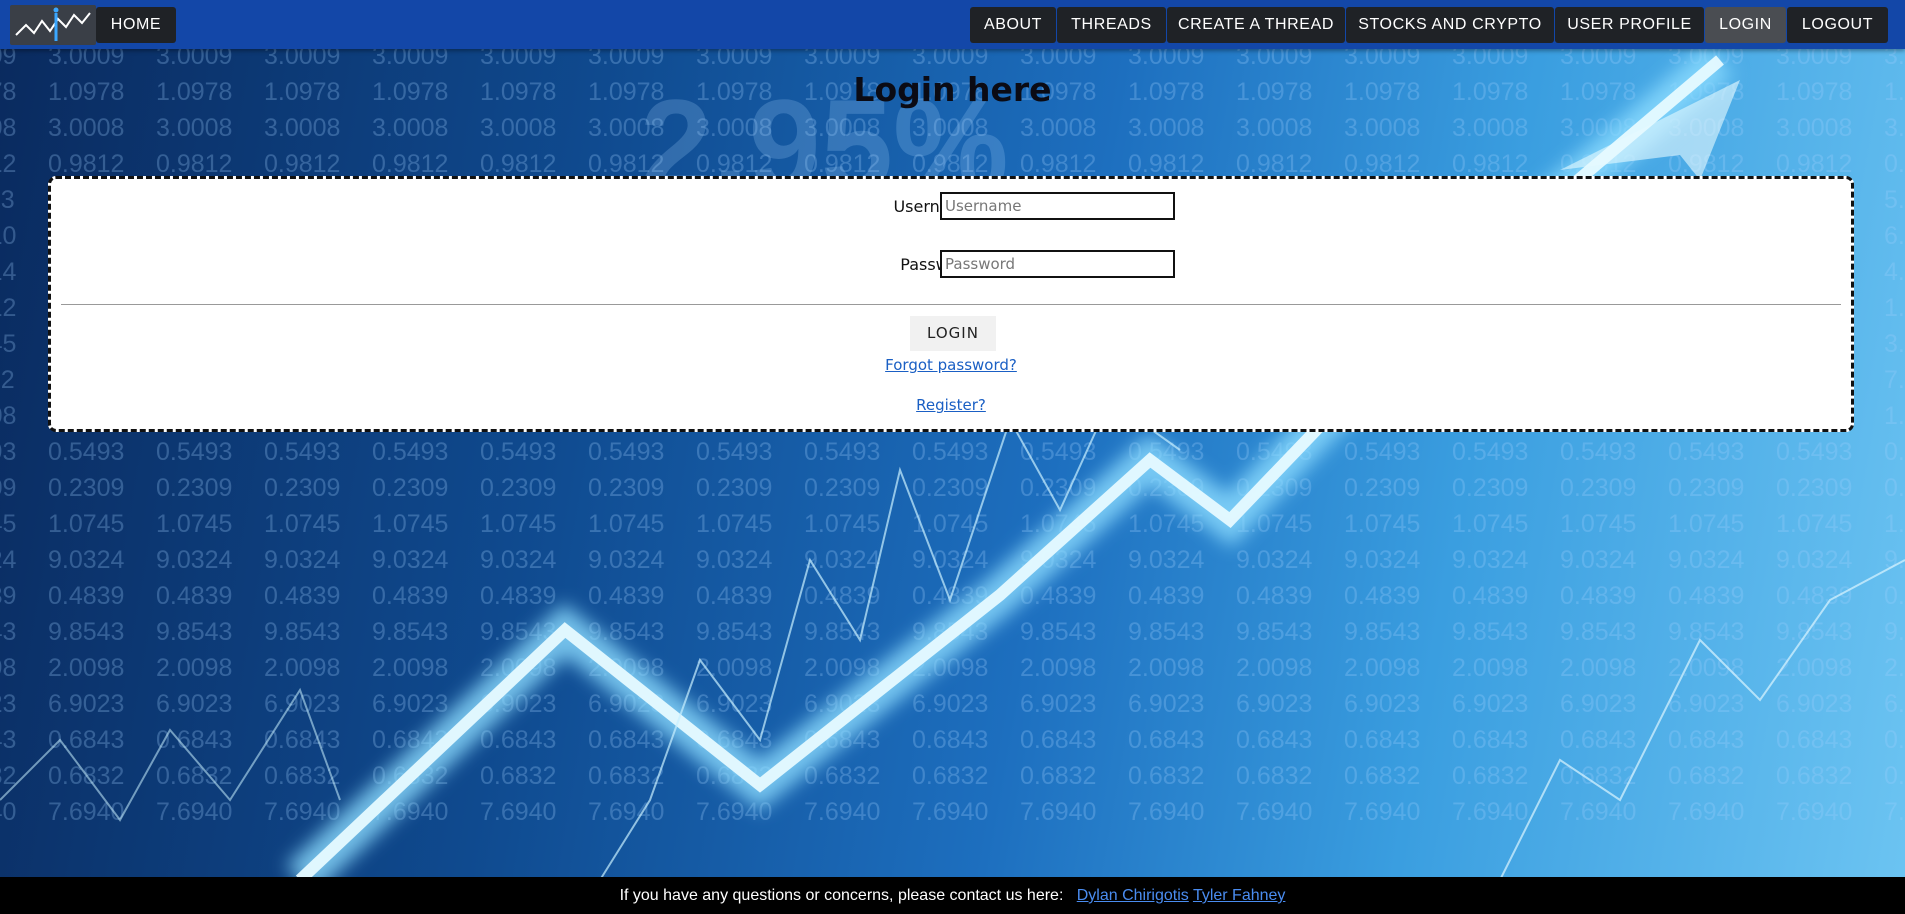 The image size is (1905, 914). I want to click on nav-home-button: HOME, so click(136, 25).